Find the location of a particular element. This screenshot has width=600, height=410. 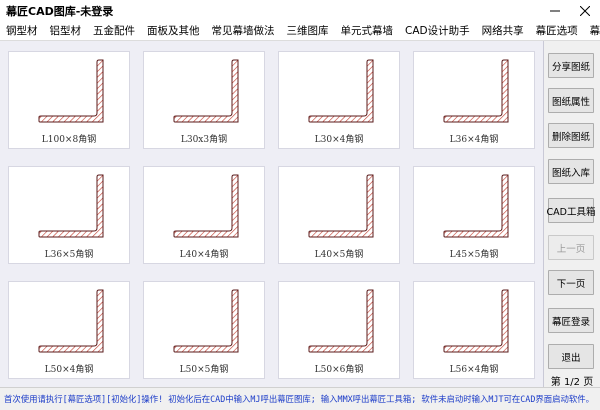

drawing-thumbnail: L36×4角钢 is located at coordinates (474, 100).